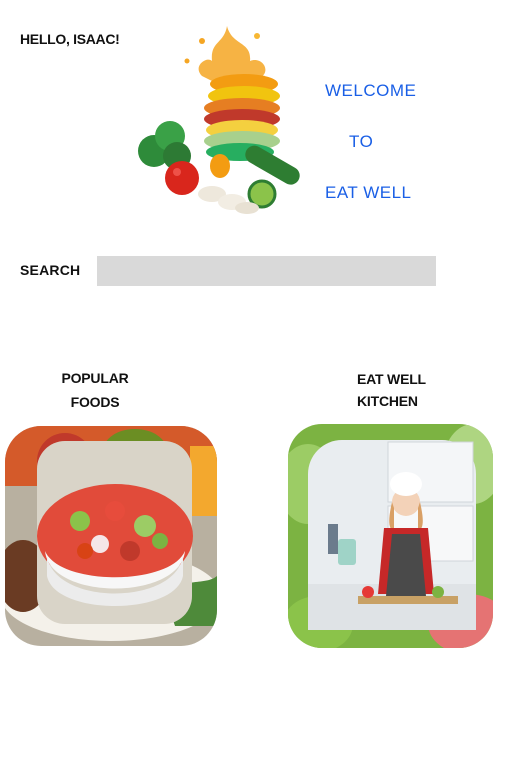 The width and height of the screenshot is (506, 765). What do you see at coordinates (95, 402) in the screenshot?
I see `popular-foods-title-line-2: FOODS` at bounding box center [95, 402].